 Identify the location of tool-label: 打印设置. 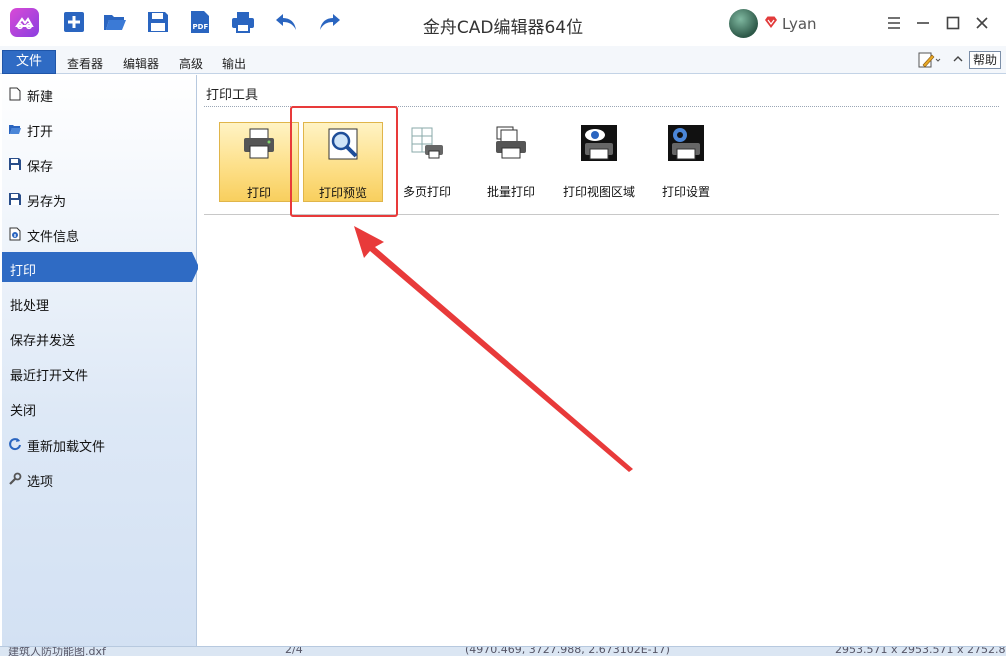
(685, 192).